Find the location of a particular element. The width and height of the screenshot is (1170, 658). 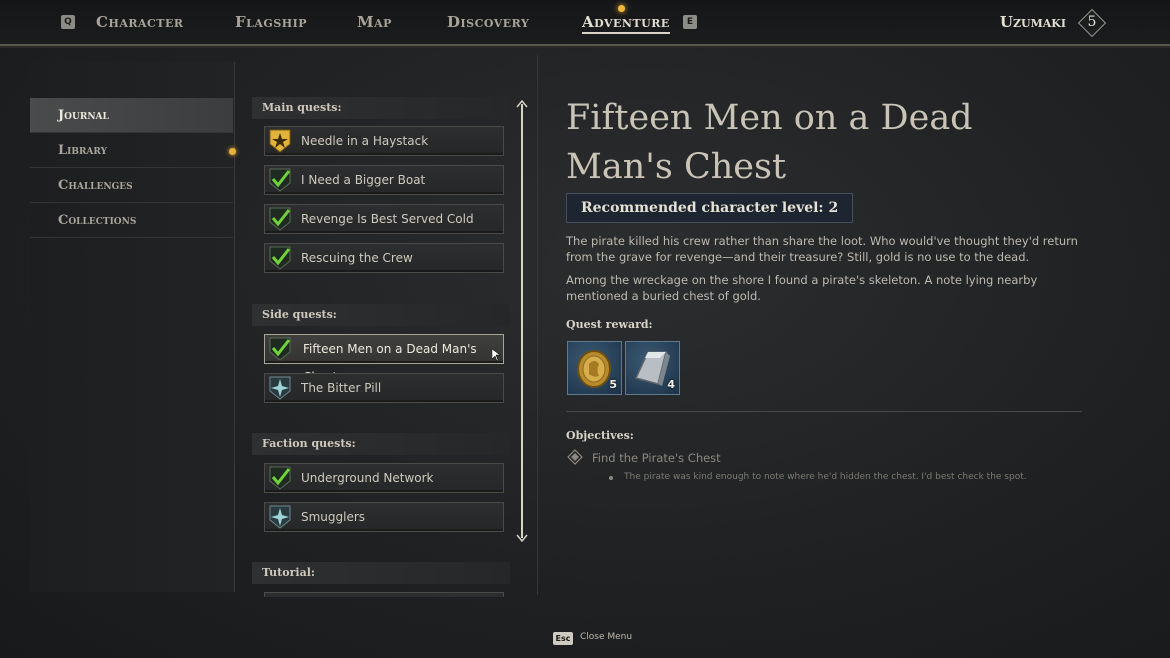

objective-bullet is located at coordinates (611, 478).